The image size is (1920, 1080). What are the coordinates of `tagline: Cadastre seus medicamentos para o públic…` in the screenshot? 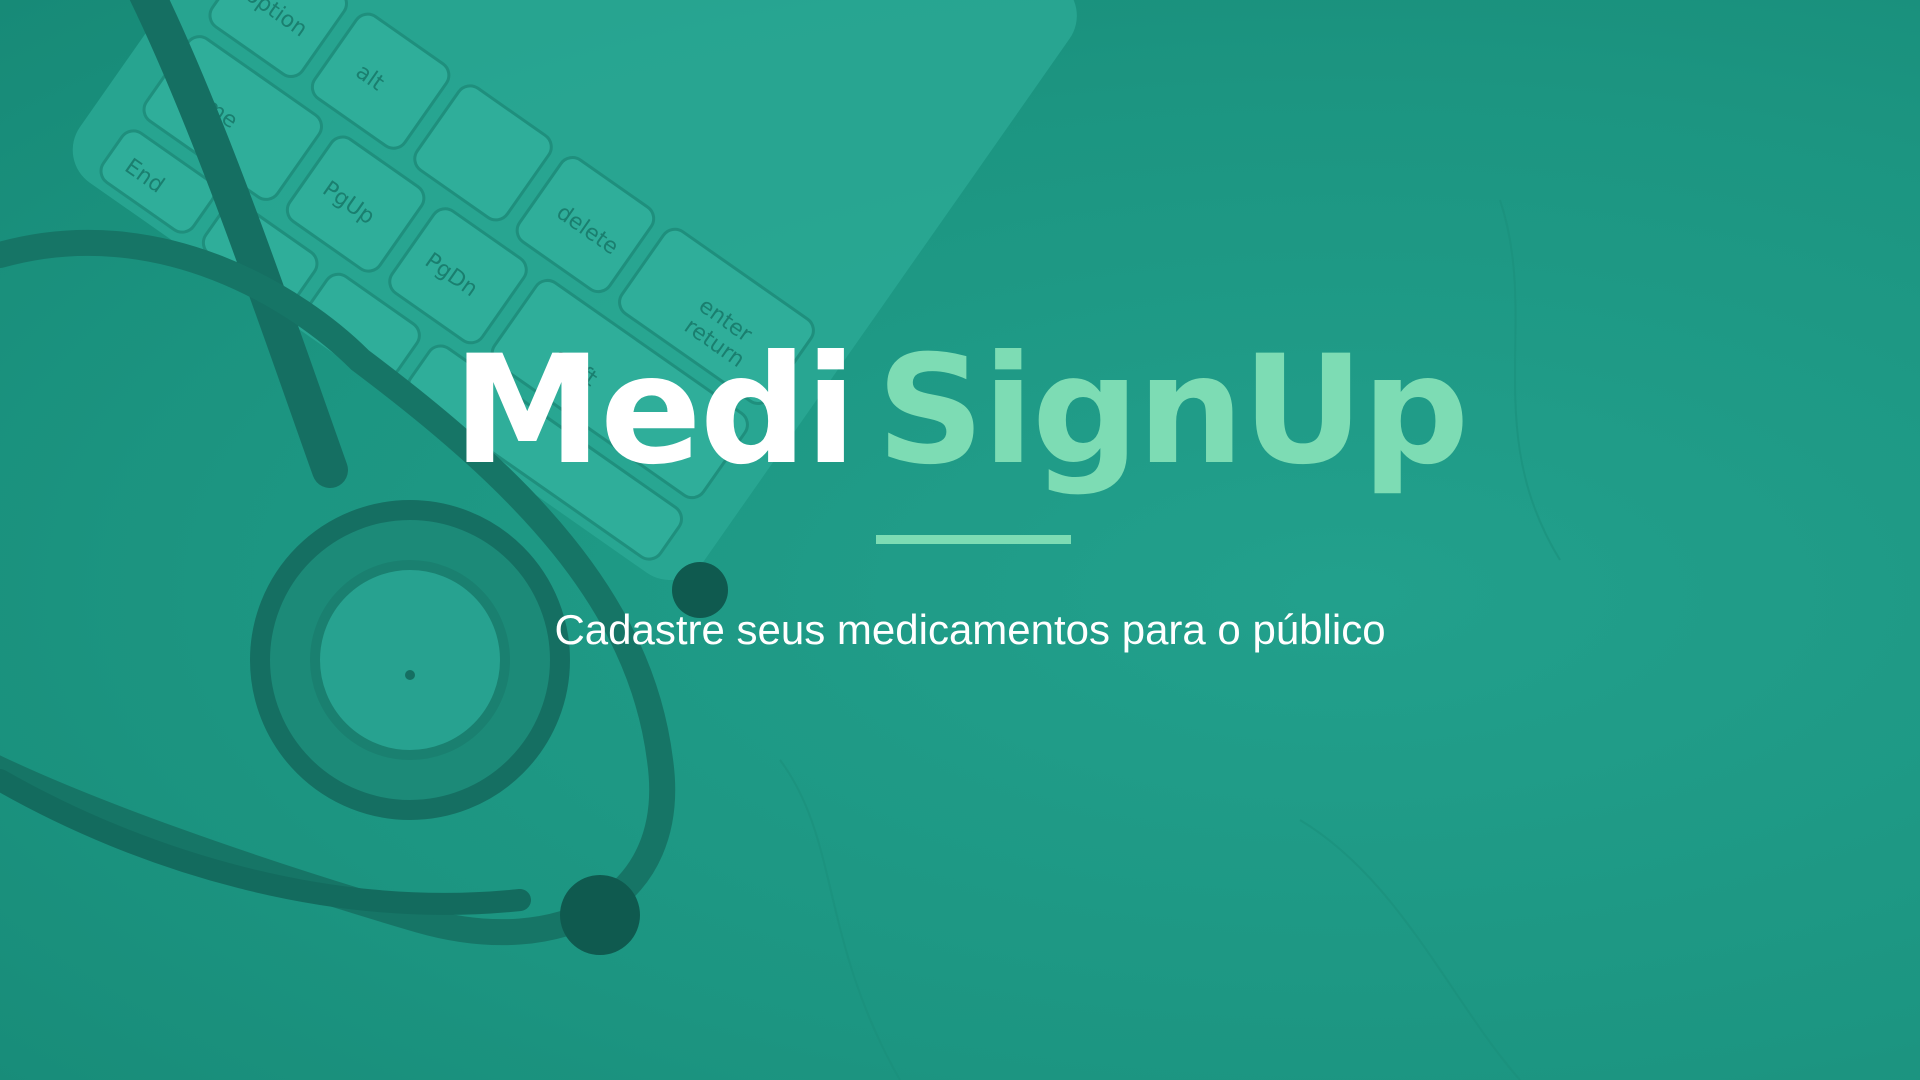 It's located at (970, 629).